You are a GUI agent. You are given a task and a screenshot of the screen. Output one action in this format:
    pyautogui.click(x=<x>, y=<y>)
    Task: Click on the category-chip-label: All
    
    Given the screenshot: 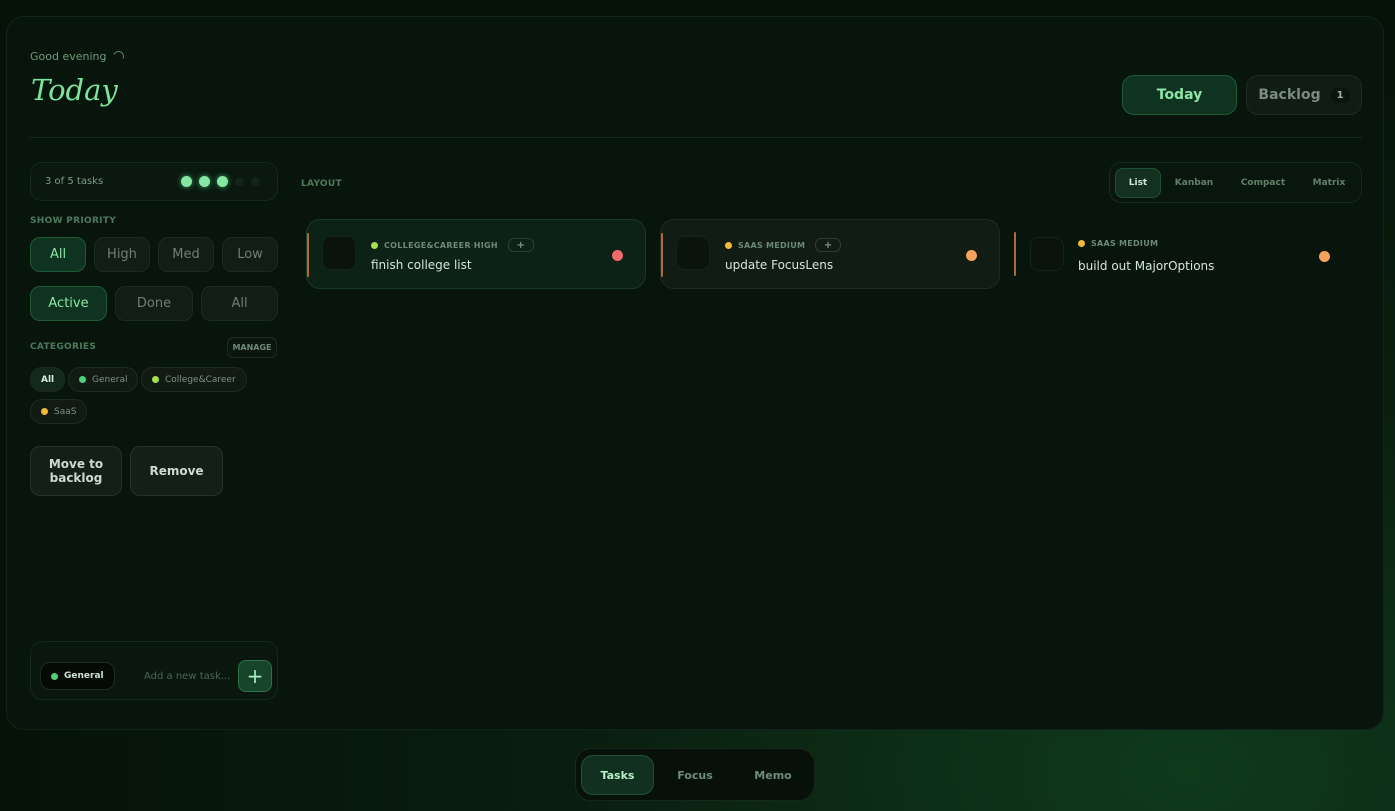 What is the action you would take?
    pyautogui.click(x=48, y=379)
    